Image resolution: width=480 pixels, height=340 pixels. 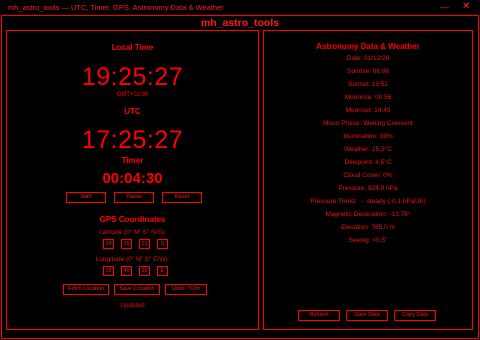 I want to click on info-sunrise: Sunrise: 06:06, so click(x=368, y=71).